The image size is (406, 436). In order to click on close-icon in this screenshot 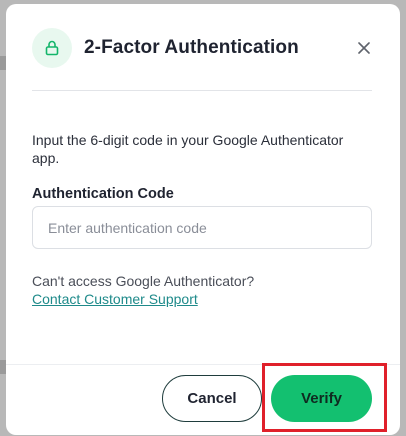, I will do `click(364, 48)`.